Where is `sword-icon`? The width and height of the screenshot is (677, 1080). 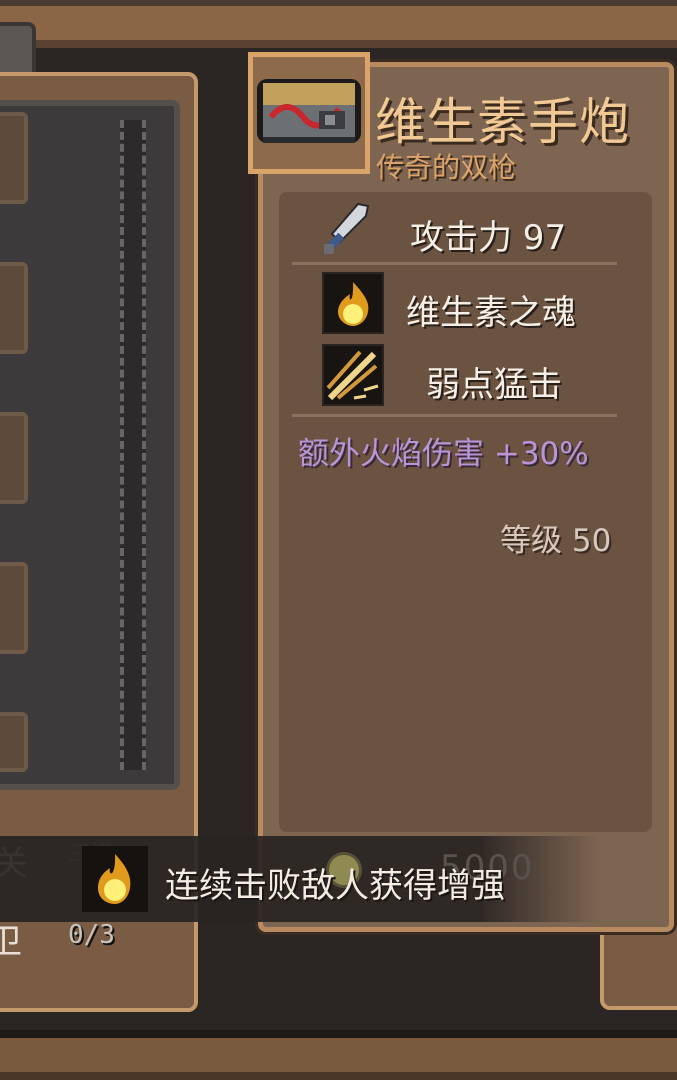 sword-icon is located at coordinates (347, 228).